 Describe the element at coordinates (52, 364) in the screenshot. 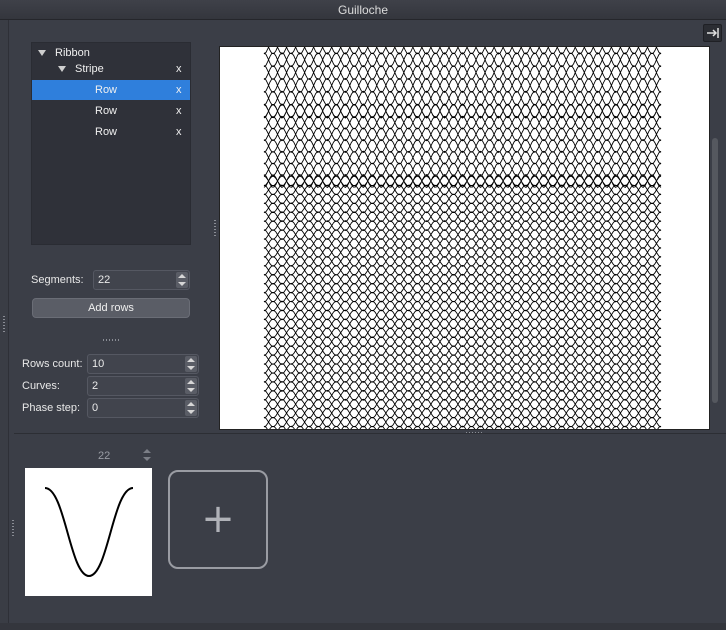

I see `rows-count-label: Rows count:` at that location.